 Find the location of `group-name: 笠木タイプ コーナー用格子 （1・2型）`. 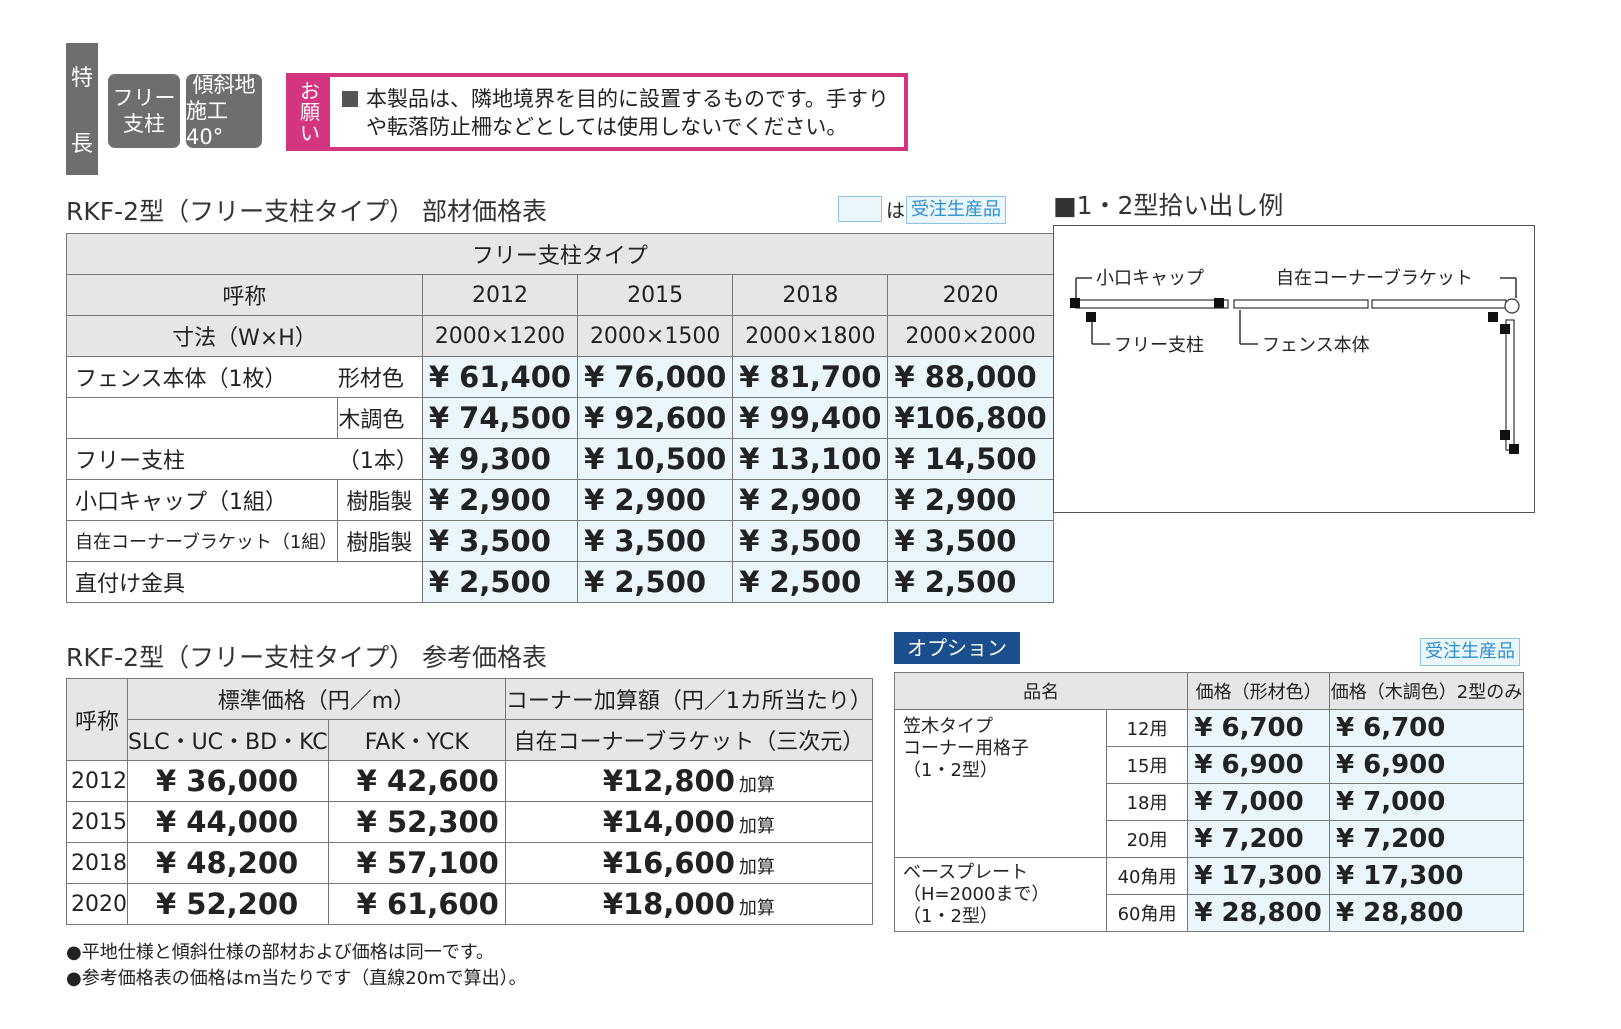

group-name: 笠木タイプ コーナー用格子 （1・2型） is located at coordinates (1000, 783).